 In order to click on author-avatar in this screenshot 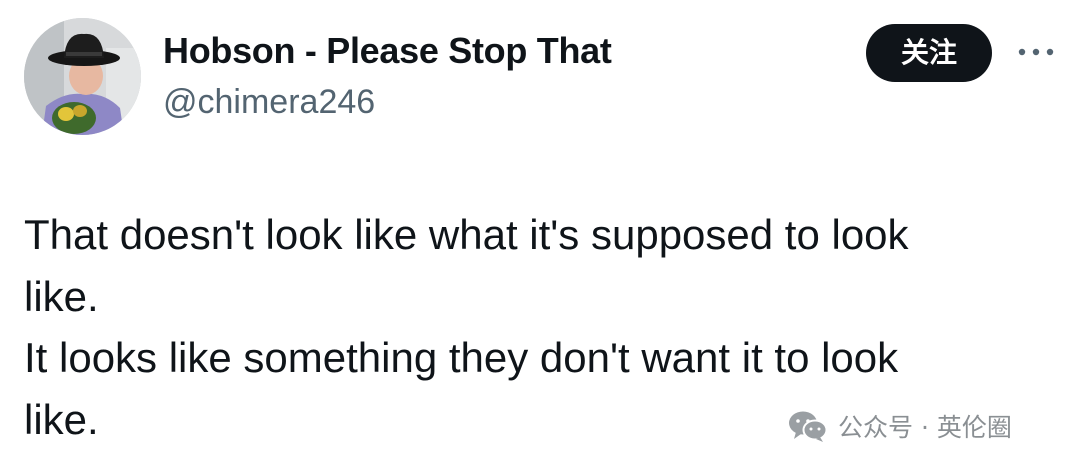, I will do `click(82, 76)`.